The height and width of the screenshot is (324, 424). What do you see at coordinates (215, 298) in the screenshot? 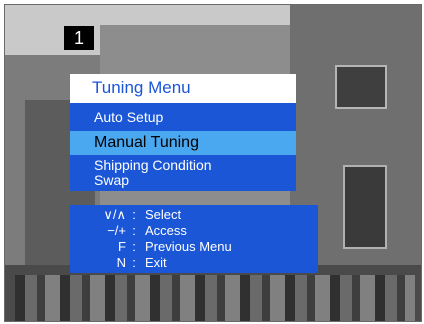
I see `background-people` at bounding box center [215, 298].